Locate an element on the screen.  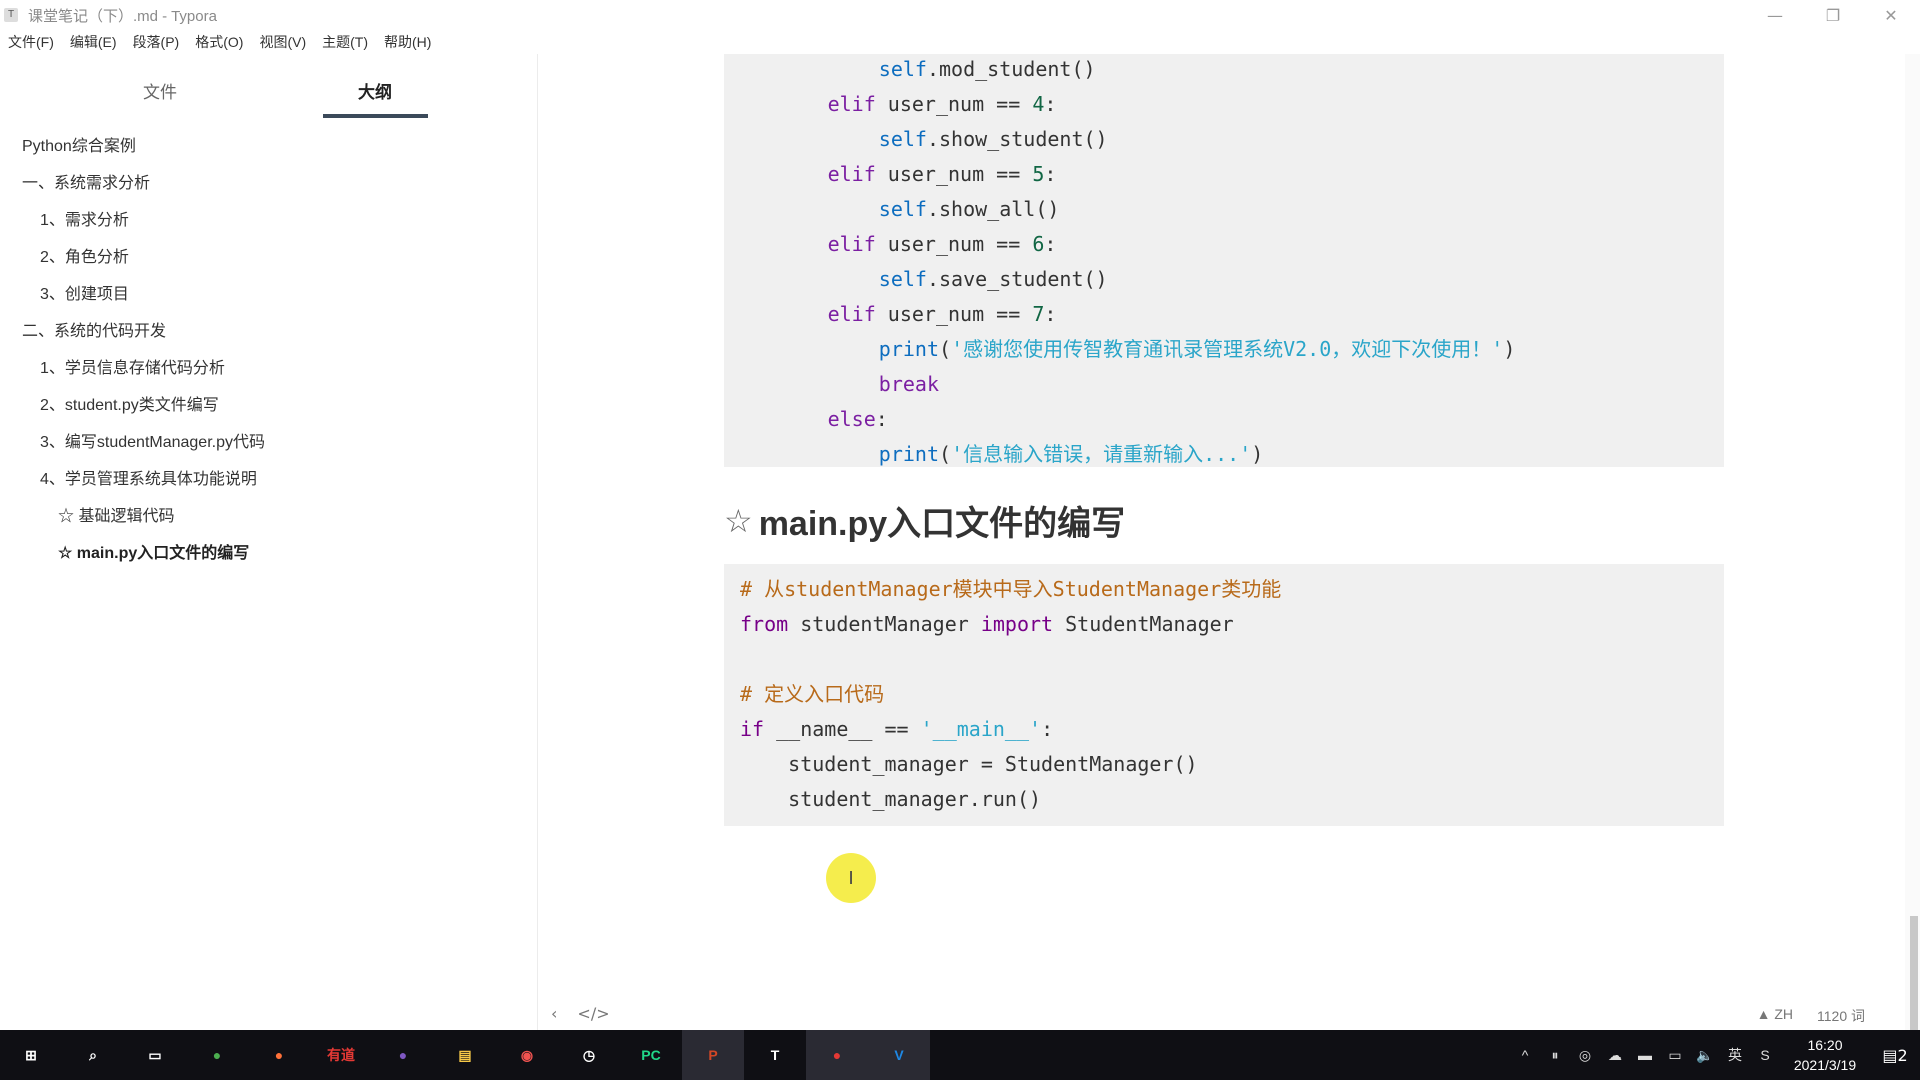
code-token: .save_student() is located at coordinates (1017, 279).